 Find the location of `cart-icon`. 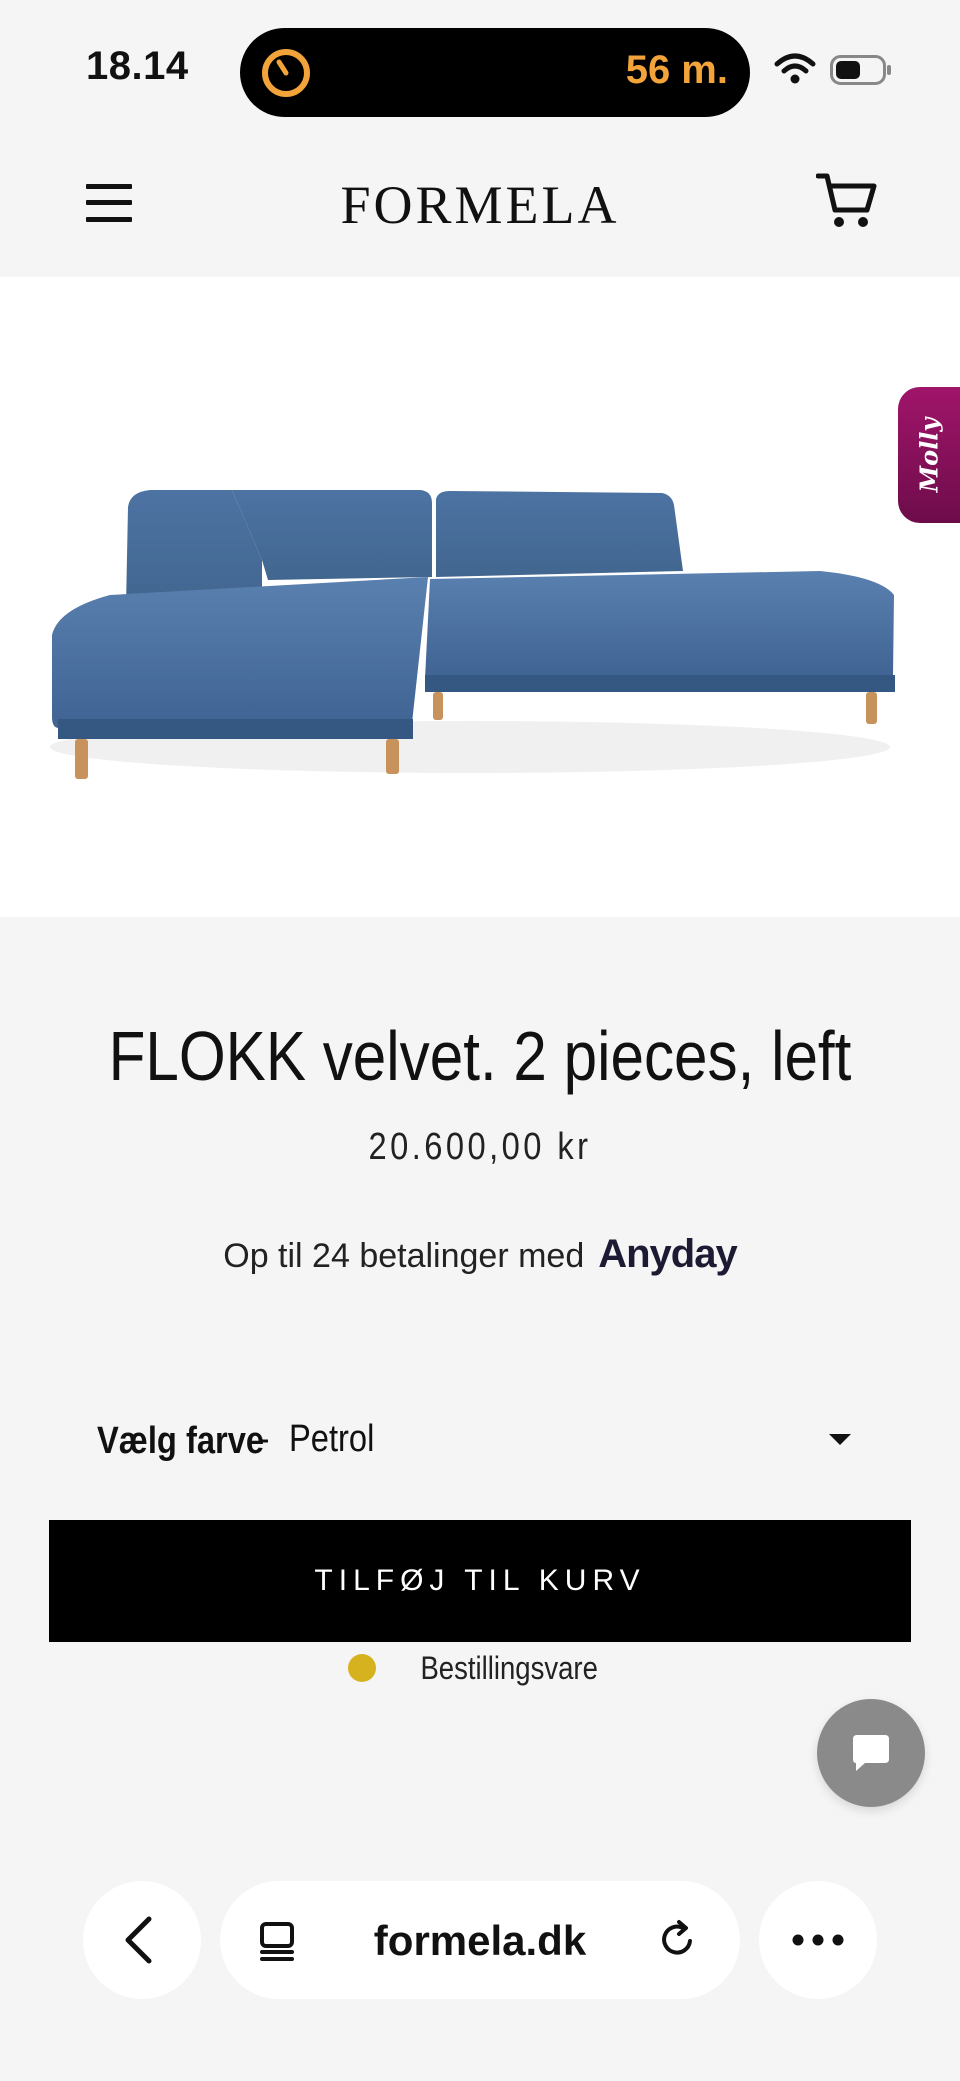

cart-icon is located at coordinates (847, 201).